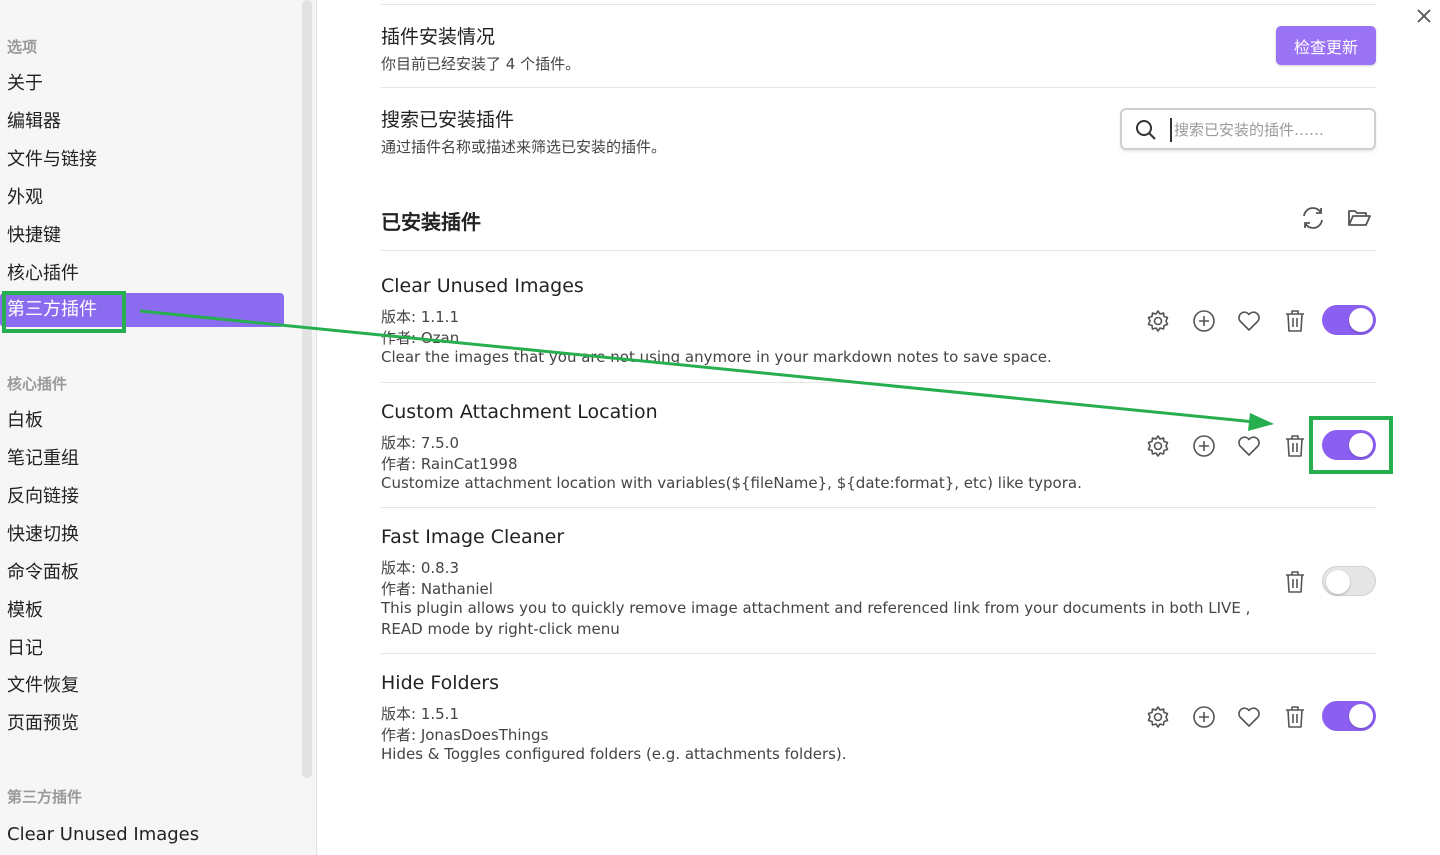 Image resolution: width=1440 pixels, height=855 pixels. I want to click on sidebar-item-page-preview: 页面预览, so click(142, 724).